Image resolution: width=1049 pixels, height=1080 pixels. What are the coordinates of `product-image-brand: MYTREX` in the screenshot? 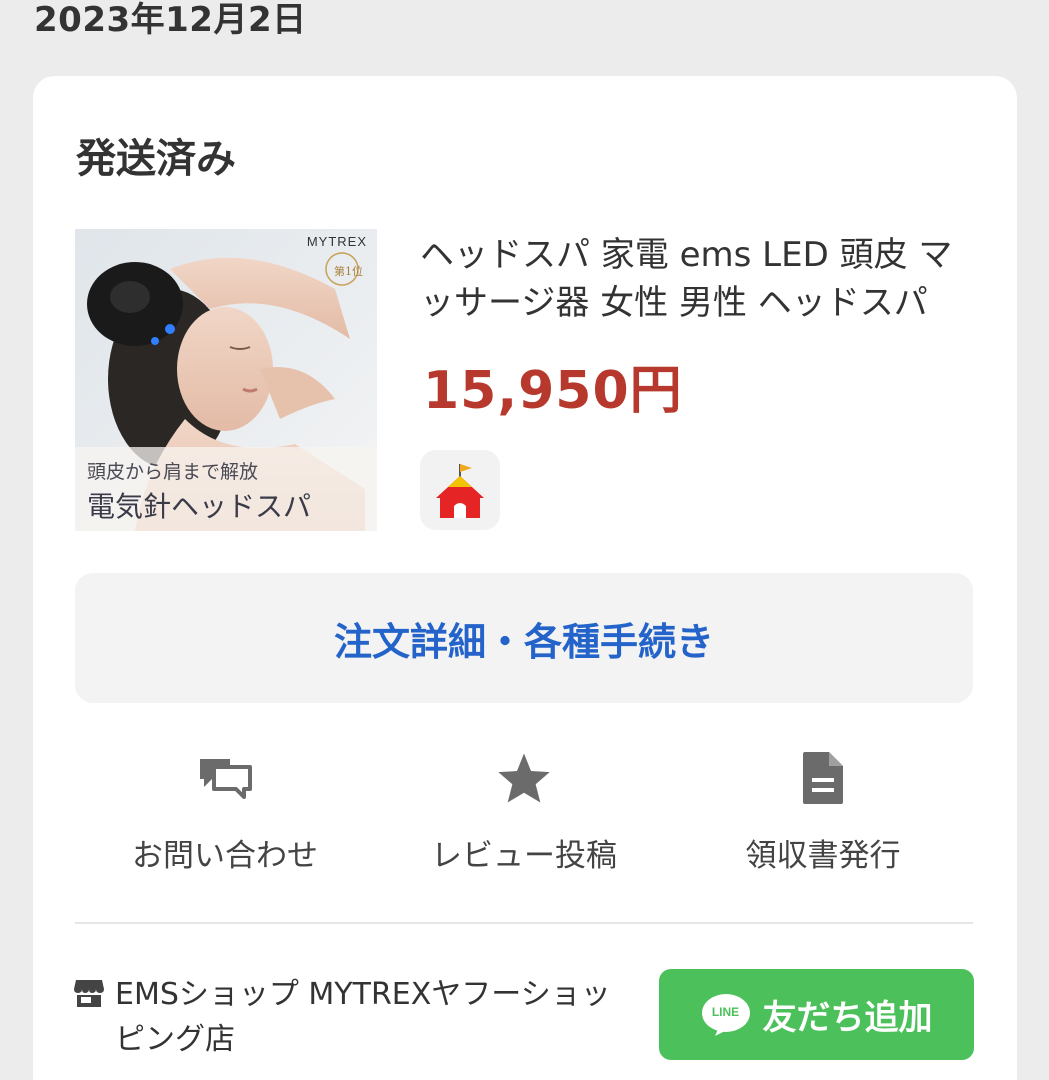 It's located at (336, 241).